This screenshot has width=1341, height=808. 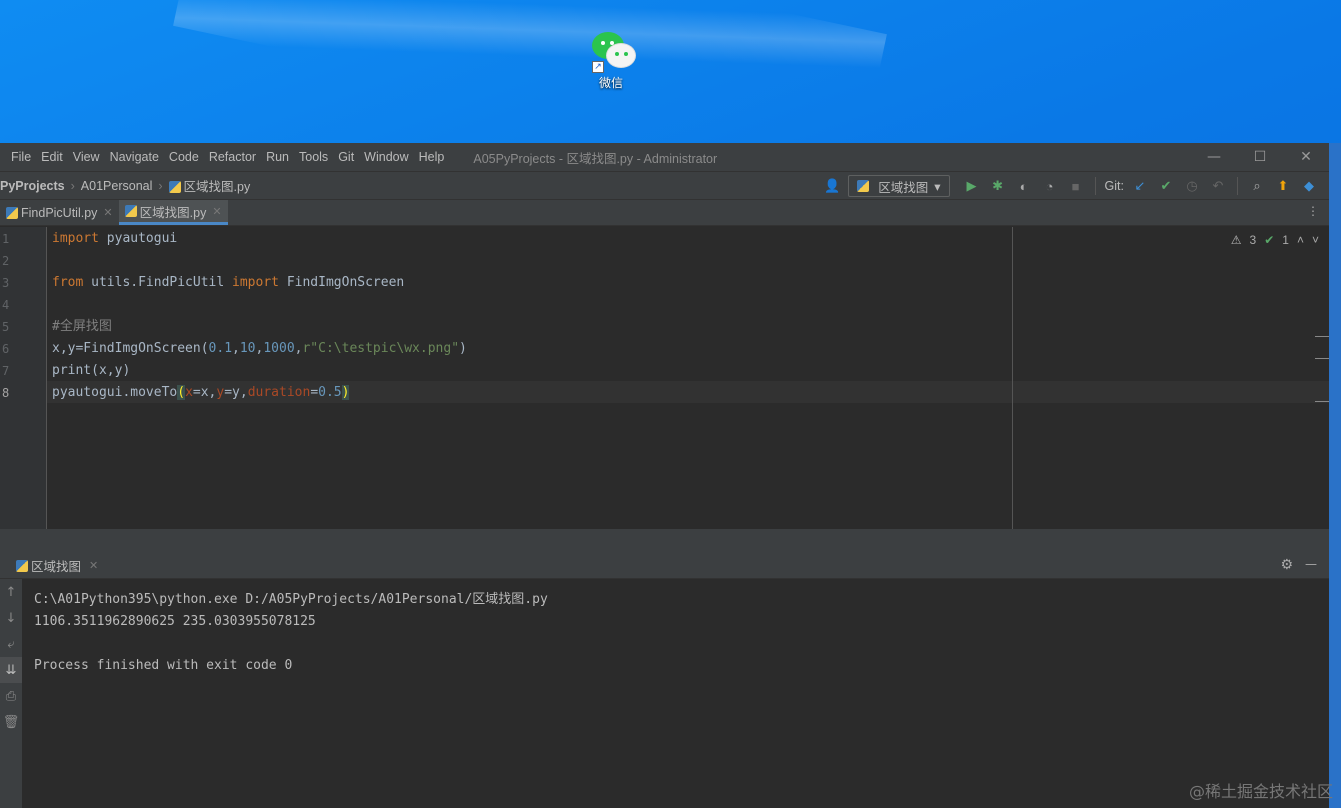 I want to click on wechat-icon: ↗, so click(x=611, y=50).